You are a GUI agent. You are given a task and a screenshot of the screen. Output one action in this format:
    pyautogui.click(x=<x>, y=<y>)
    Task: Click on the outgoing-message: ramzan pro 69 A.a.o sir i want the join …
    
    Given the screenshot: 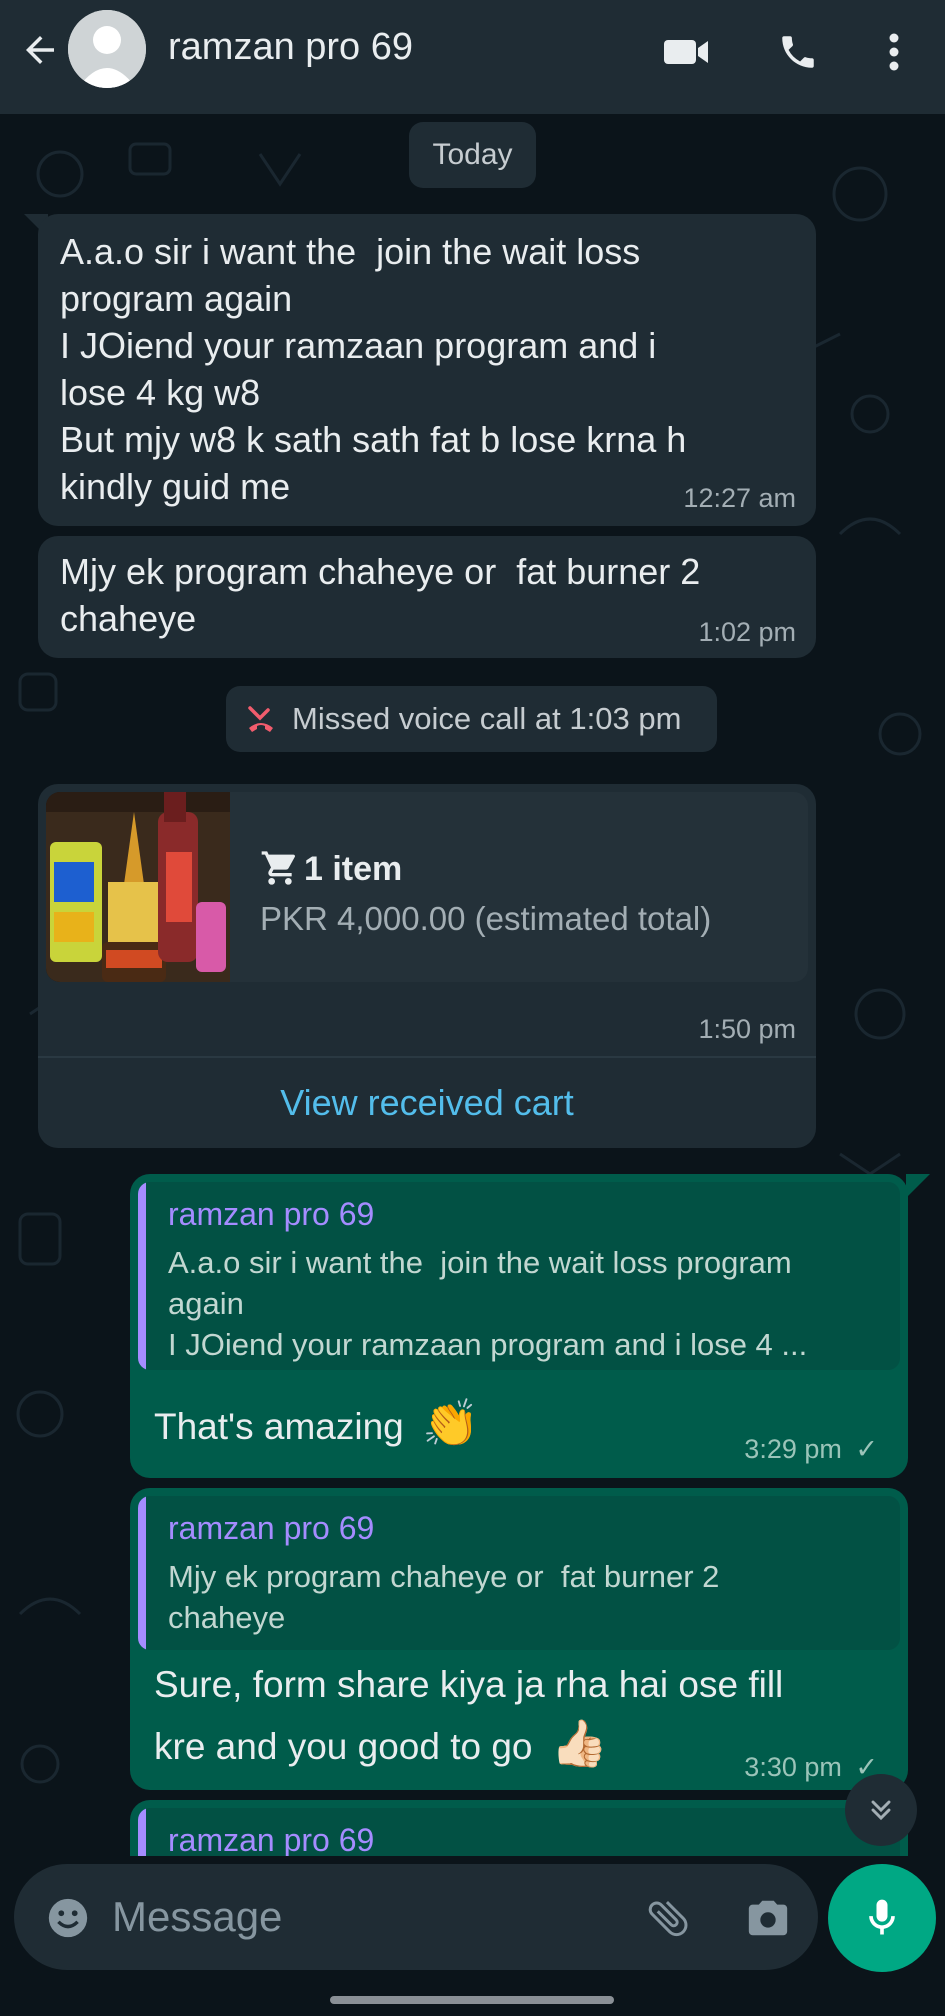 What is the action you would take?
    pyautogui.click(x=519, y=1326)
    